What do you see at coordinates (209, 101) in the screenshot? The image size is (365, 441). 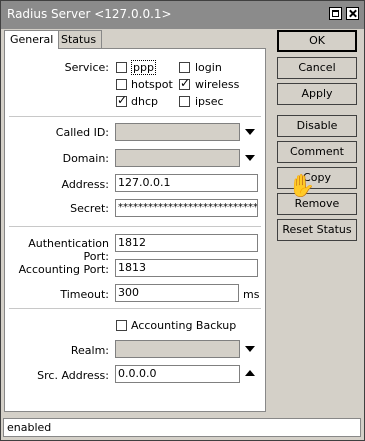 I see `service-ipsec-label: ipsec` at bounding box center [209, 101].